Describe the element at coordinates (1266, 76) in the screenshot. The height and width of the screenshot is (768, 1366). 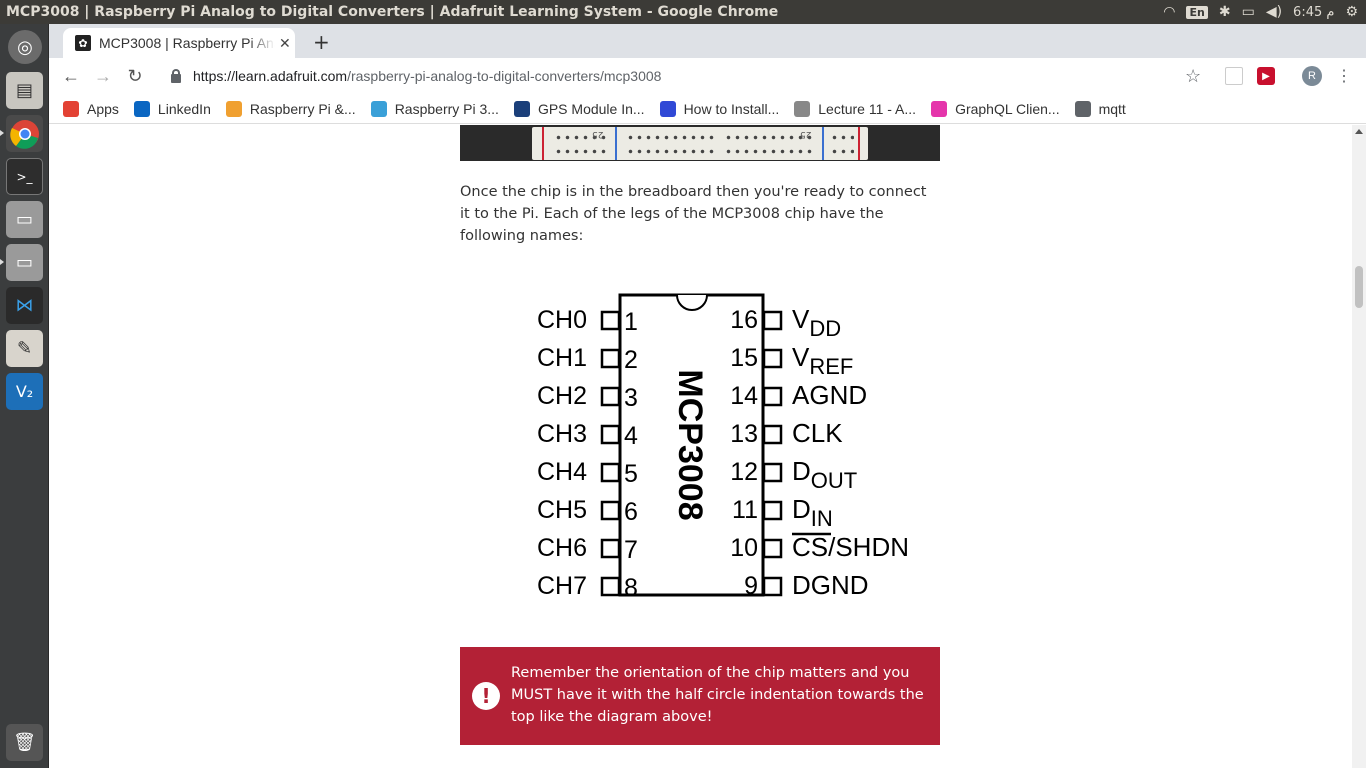
I see `extension-red-icon: ▶` at that location.